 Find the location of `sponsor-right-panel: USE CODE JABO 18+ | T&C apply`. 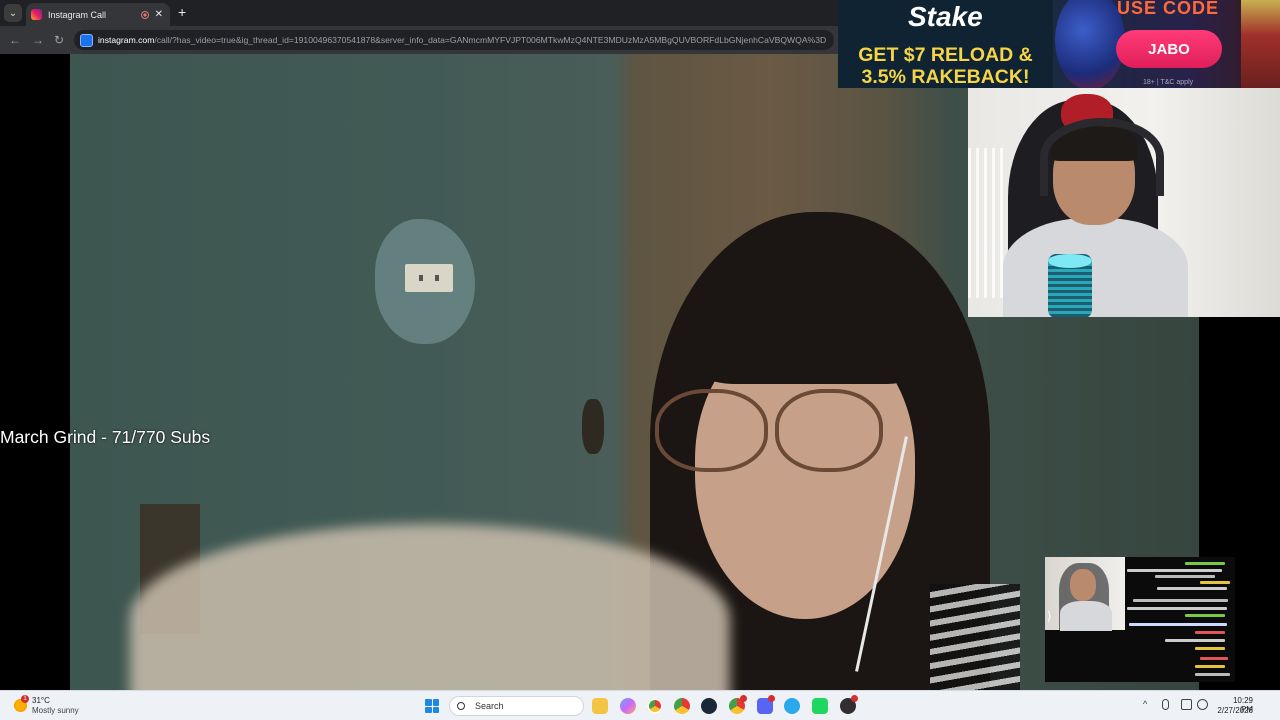

sponsor-right-panel: USE CODE JABO 18+ | T&C apply is located at coordinates (1166, 44).